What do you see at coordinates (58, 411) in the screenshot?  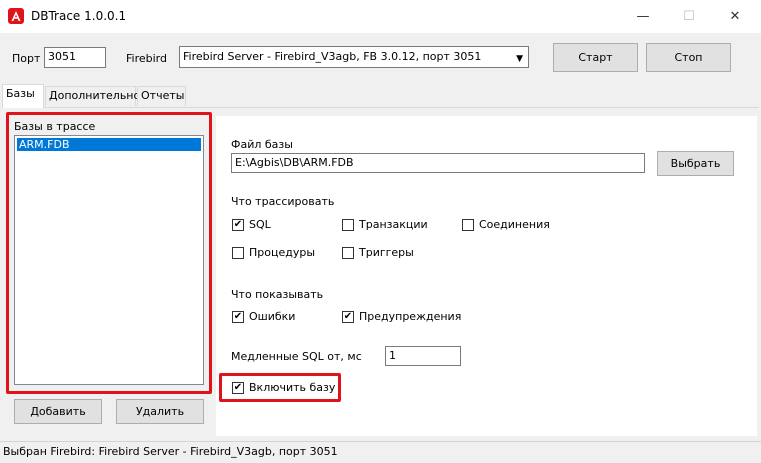 I see `add-button: Добавить` at bounding box center [58, 411].